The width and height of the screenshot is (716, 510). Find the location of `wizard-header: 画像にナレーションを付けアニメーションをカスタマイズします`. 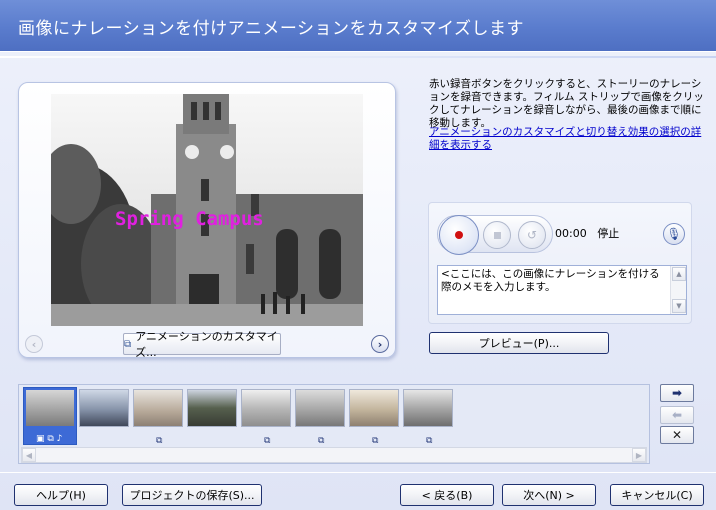

wizard-header: 画像にナレーションを付けアニメーションをカスタマイズします is located at coordinates (358, 26).